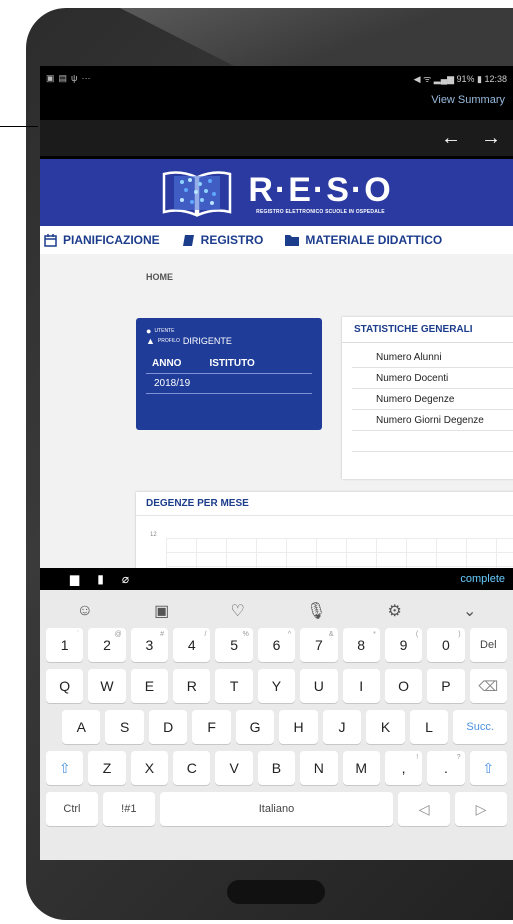 The width and height of the screenshot is (513, 924). I want to click on degenze-title: DEGENZE PER MESE, so click(324, 504).